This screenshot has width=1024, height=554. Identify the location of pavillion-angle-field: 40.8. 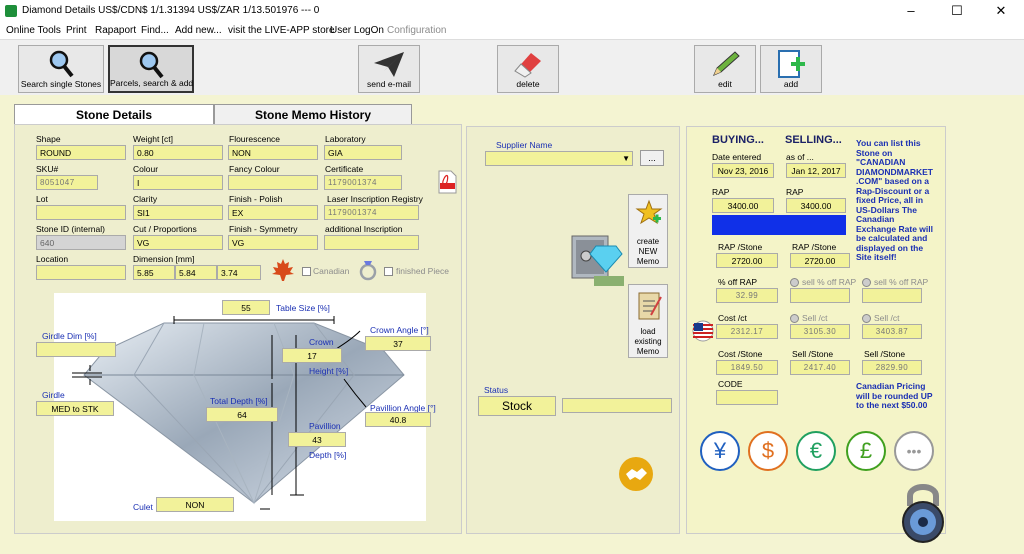
(398, 419).